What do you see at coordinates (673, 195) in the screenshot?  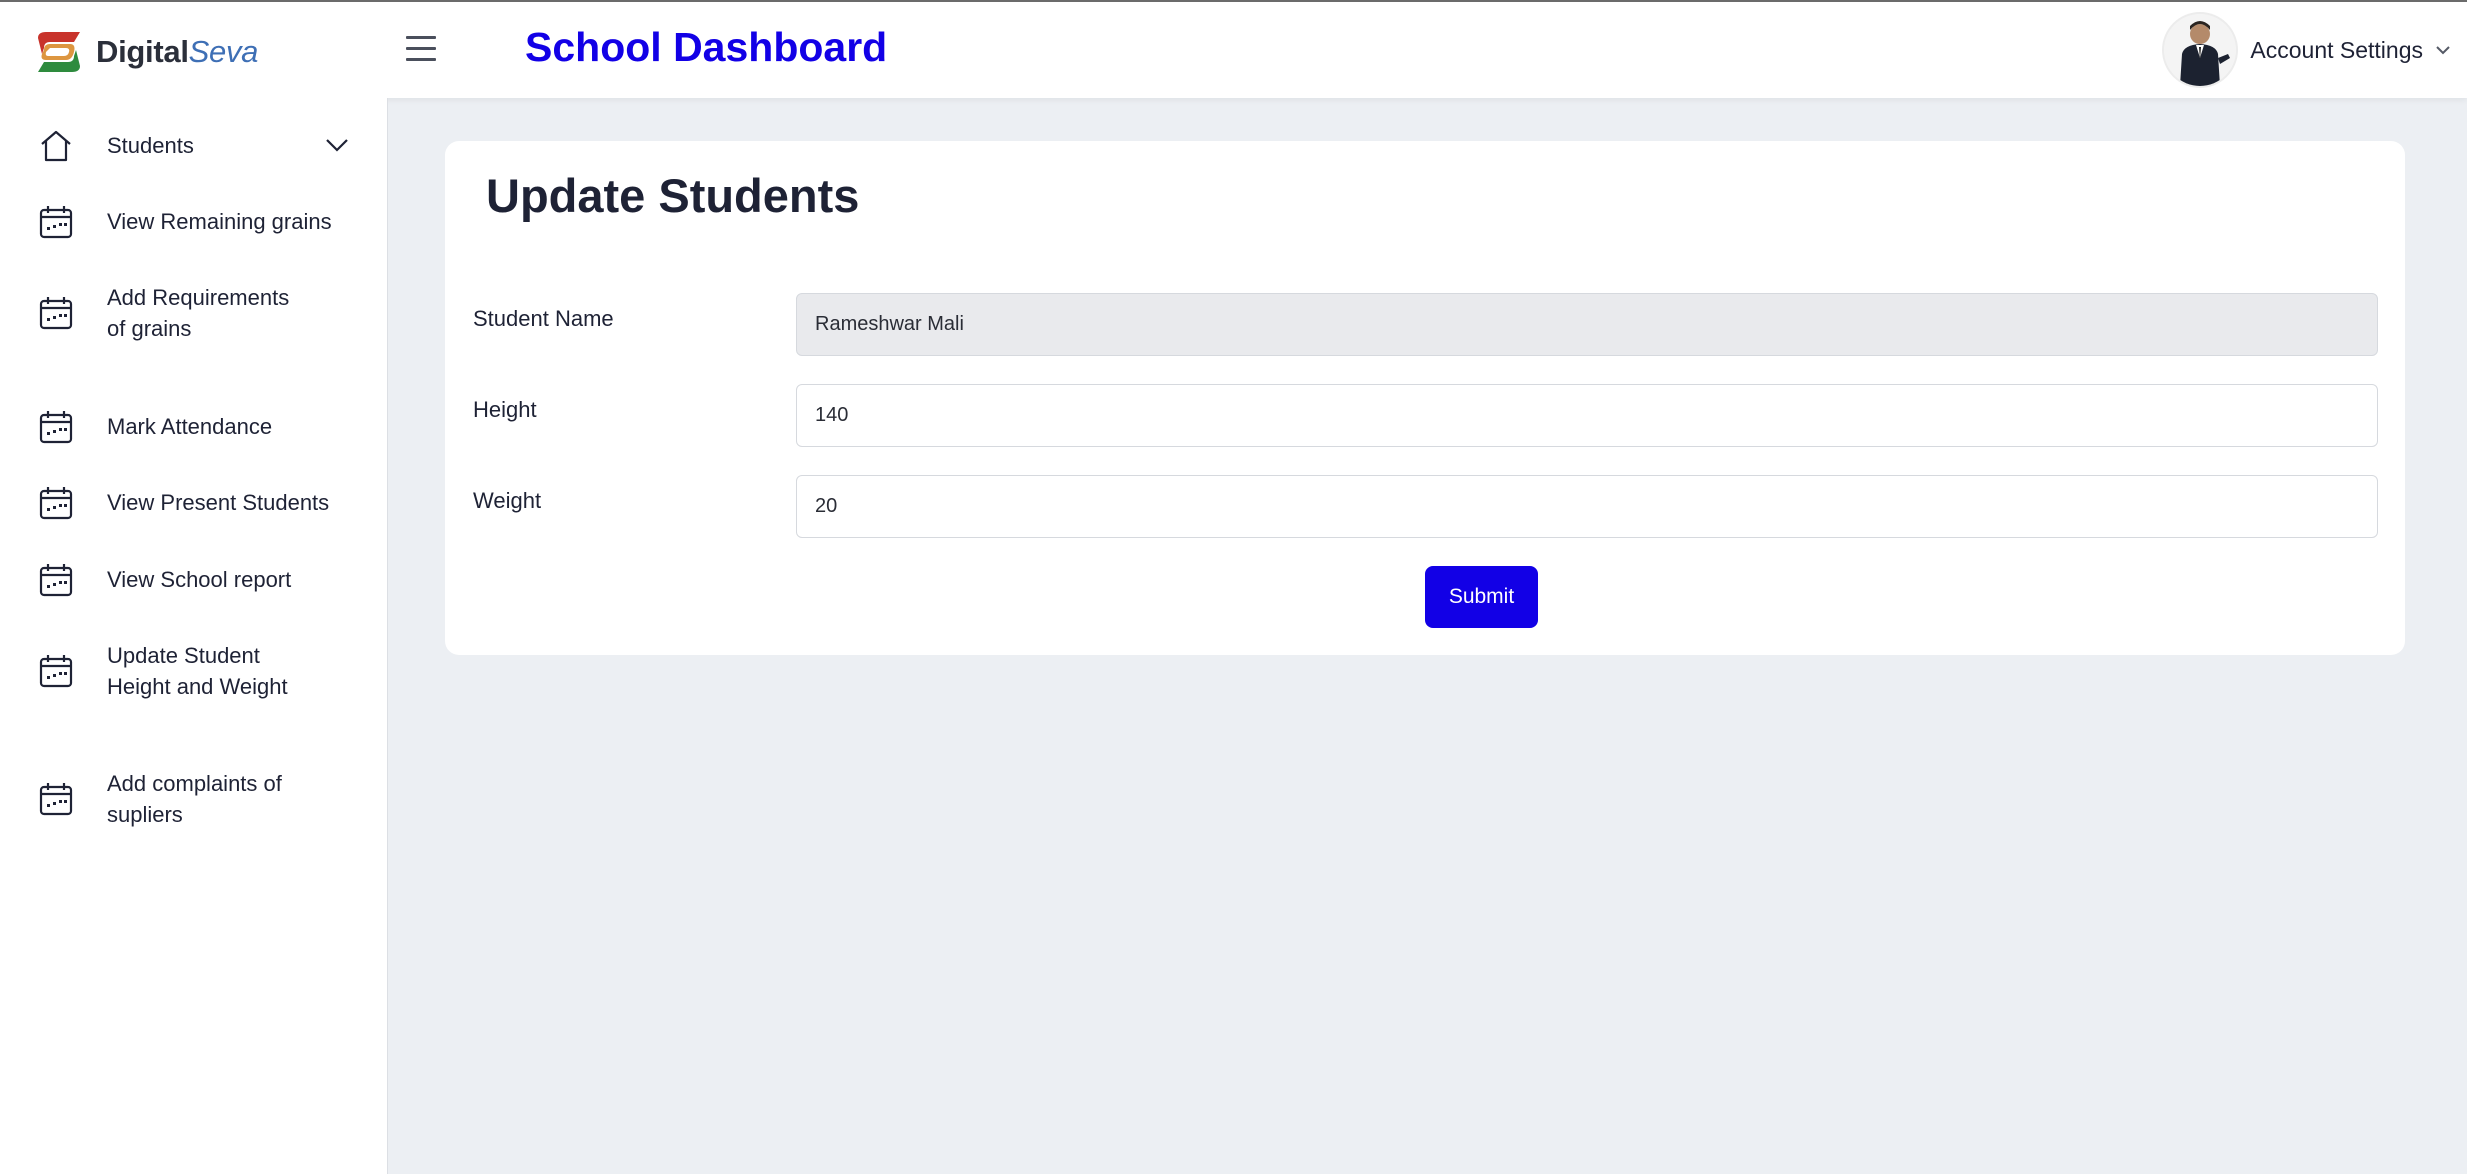 I see `card-title: Update Students` at bounding box center [673, 195].